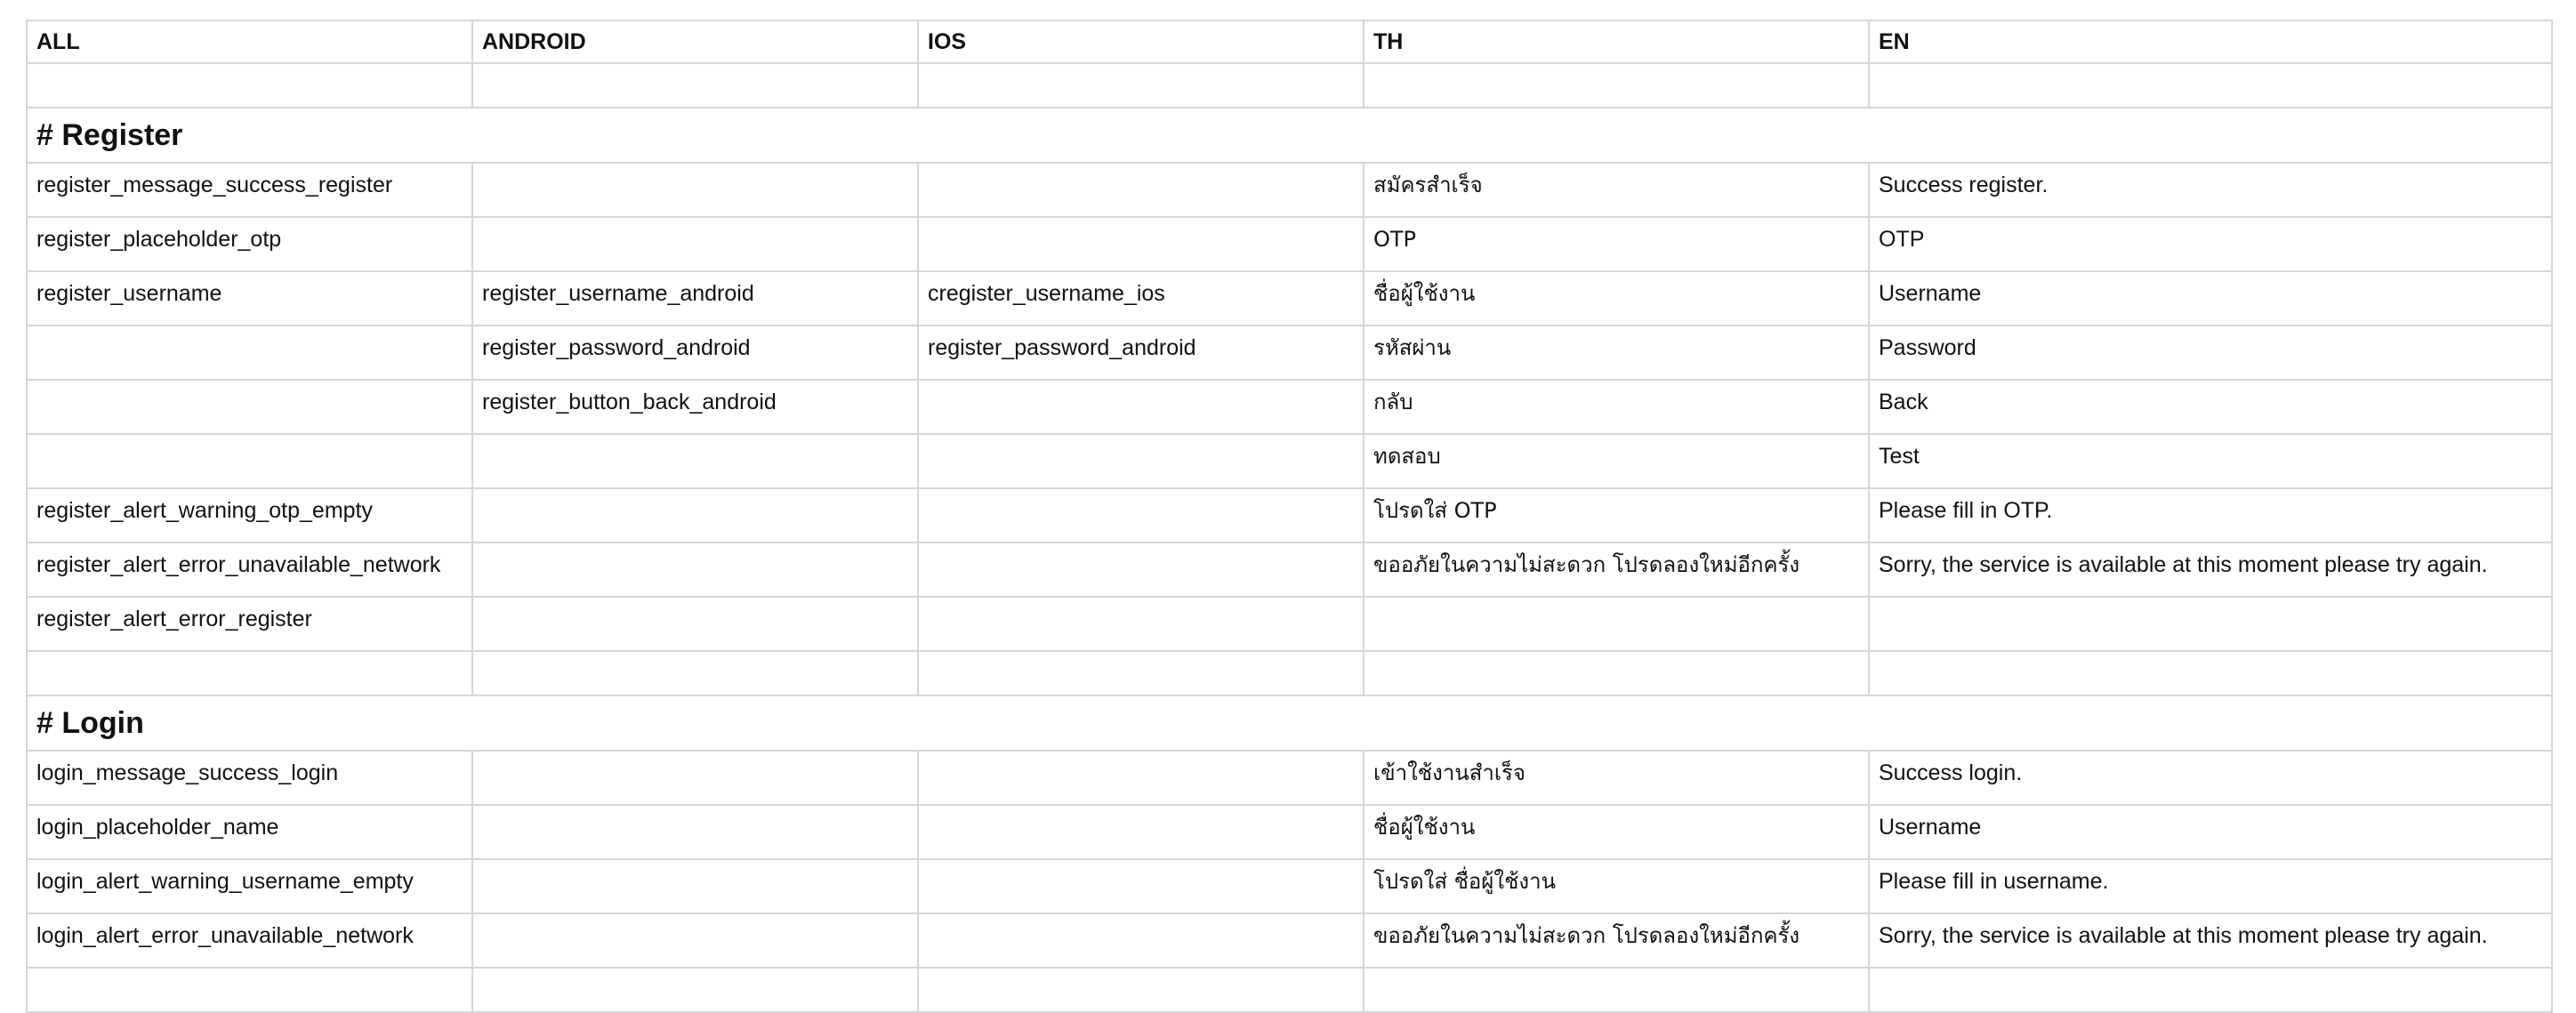  What do you see at coordinates (1140, 298) in the screenshot?
I see `cell-ios: cregister_username_ios` at bounding box center [1140, 298].